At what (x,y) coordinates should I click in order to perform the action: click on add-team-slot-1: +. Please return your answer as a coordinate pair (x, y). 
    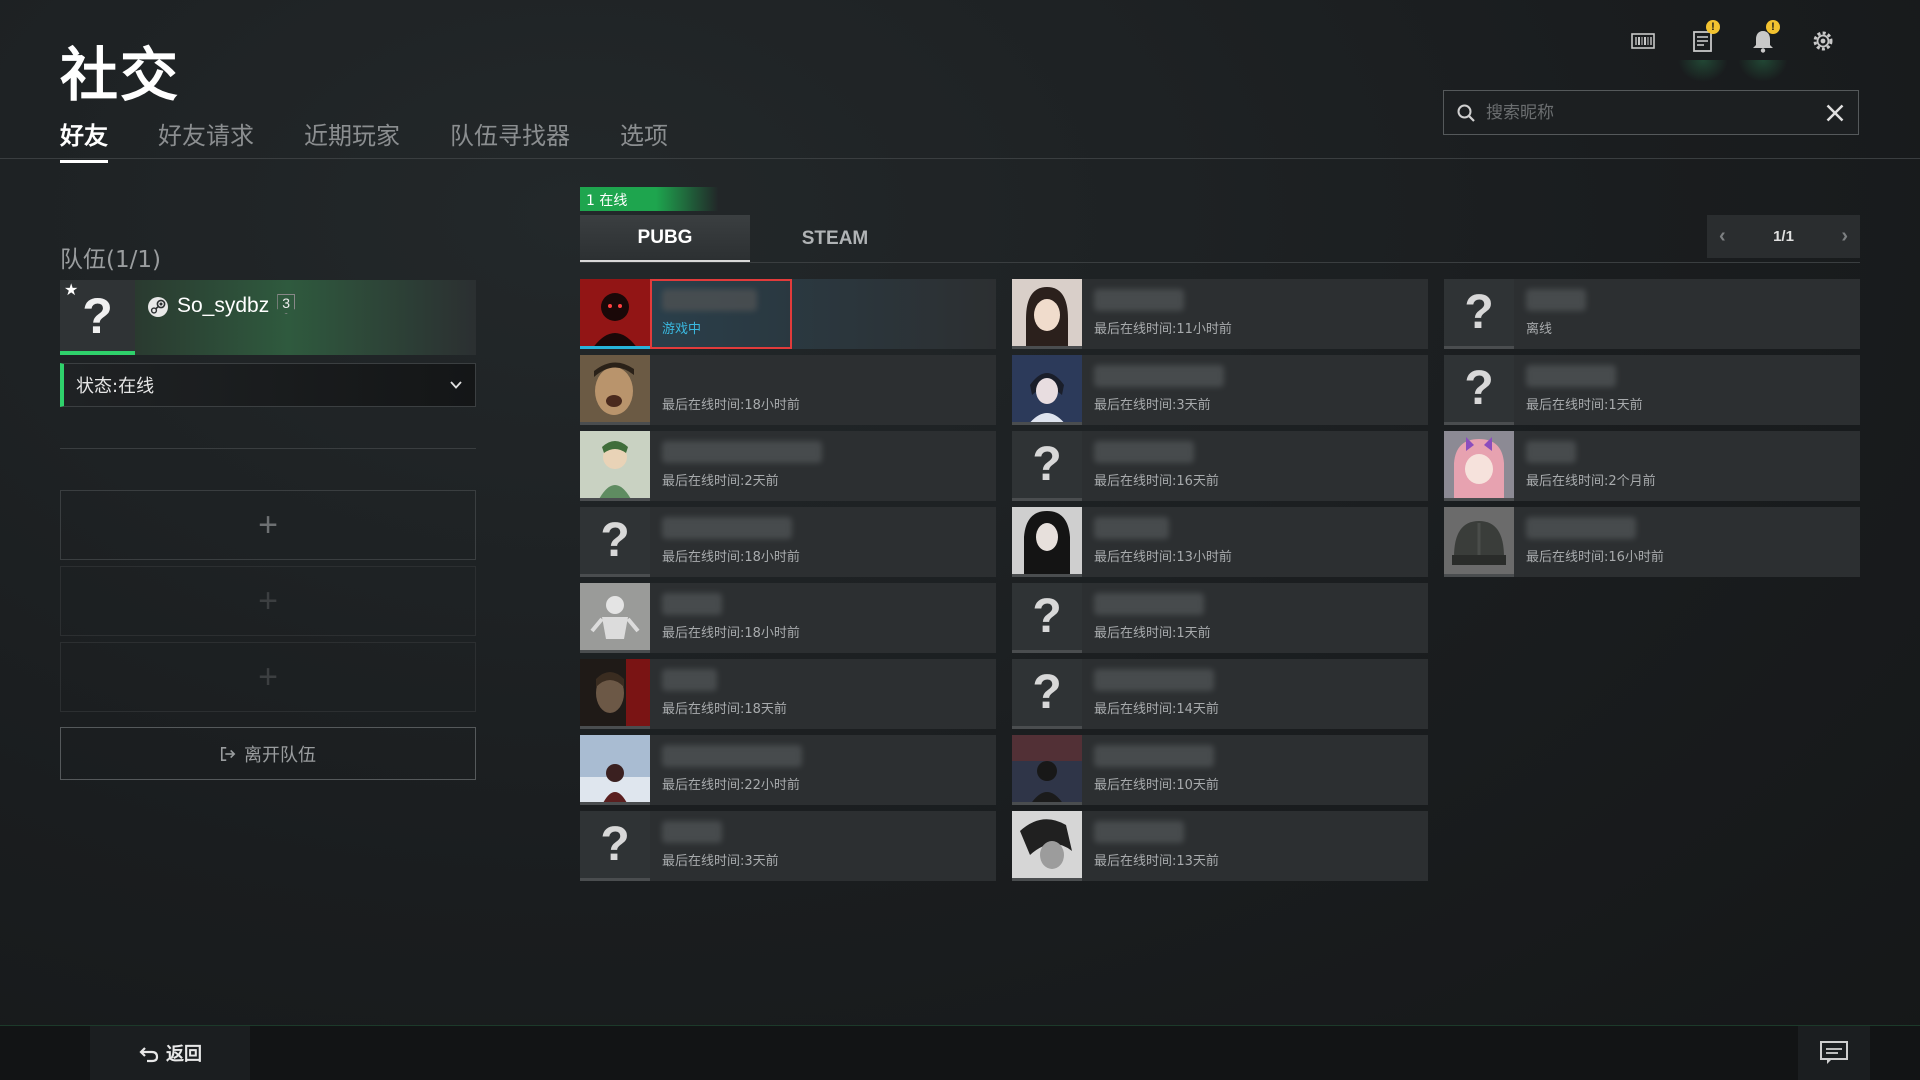
    Looking at the image, I should click on (268, 525).